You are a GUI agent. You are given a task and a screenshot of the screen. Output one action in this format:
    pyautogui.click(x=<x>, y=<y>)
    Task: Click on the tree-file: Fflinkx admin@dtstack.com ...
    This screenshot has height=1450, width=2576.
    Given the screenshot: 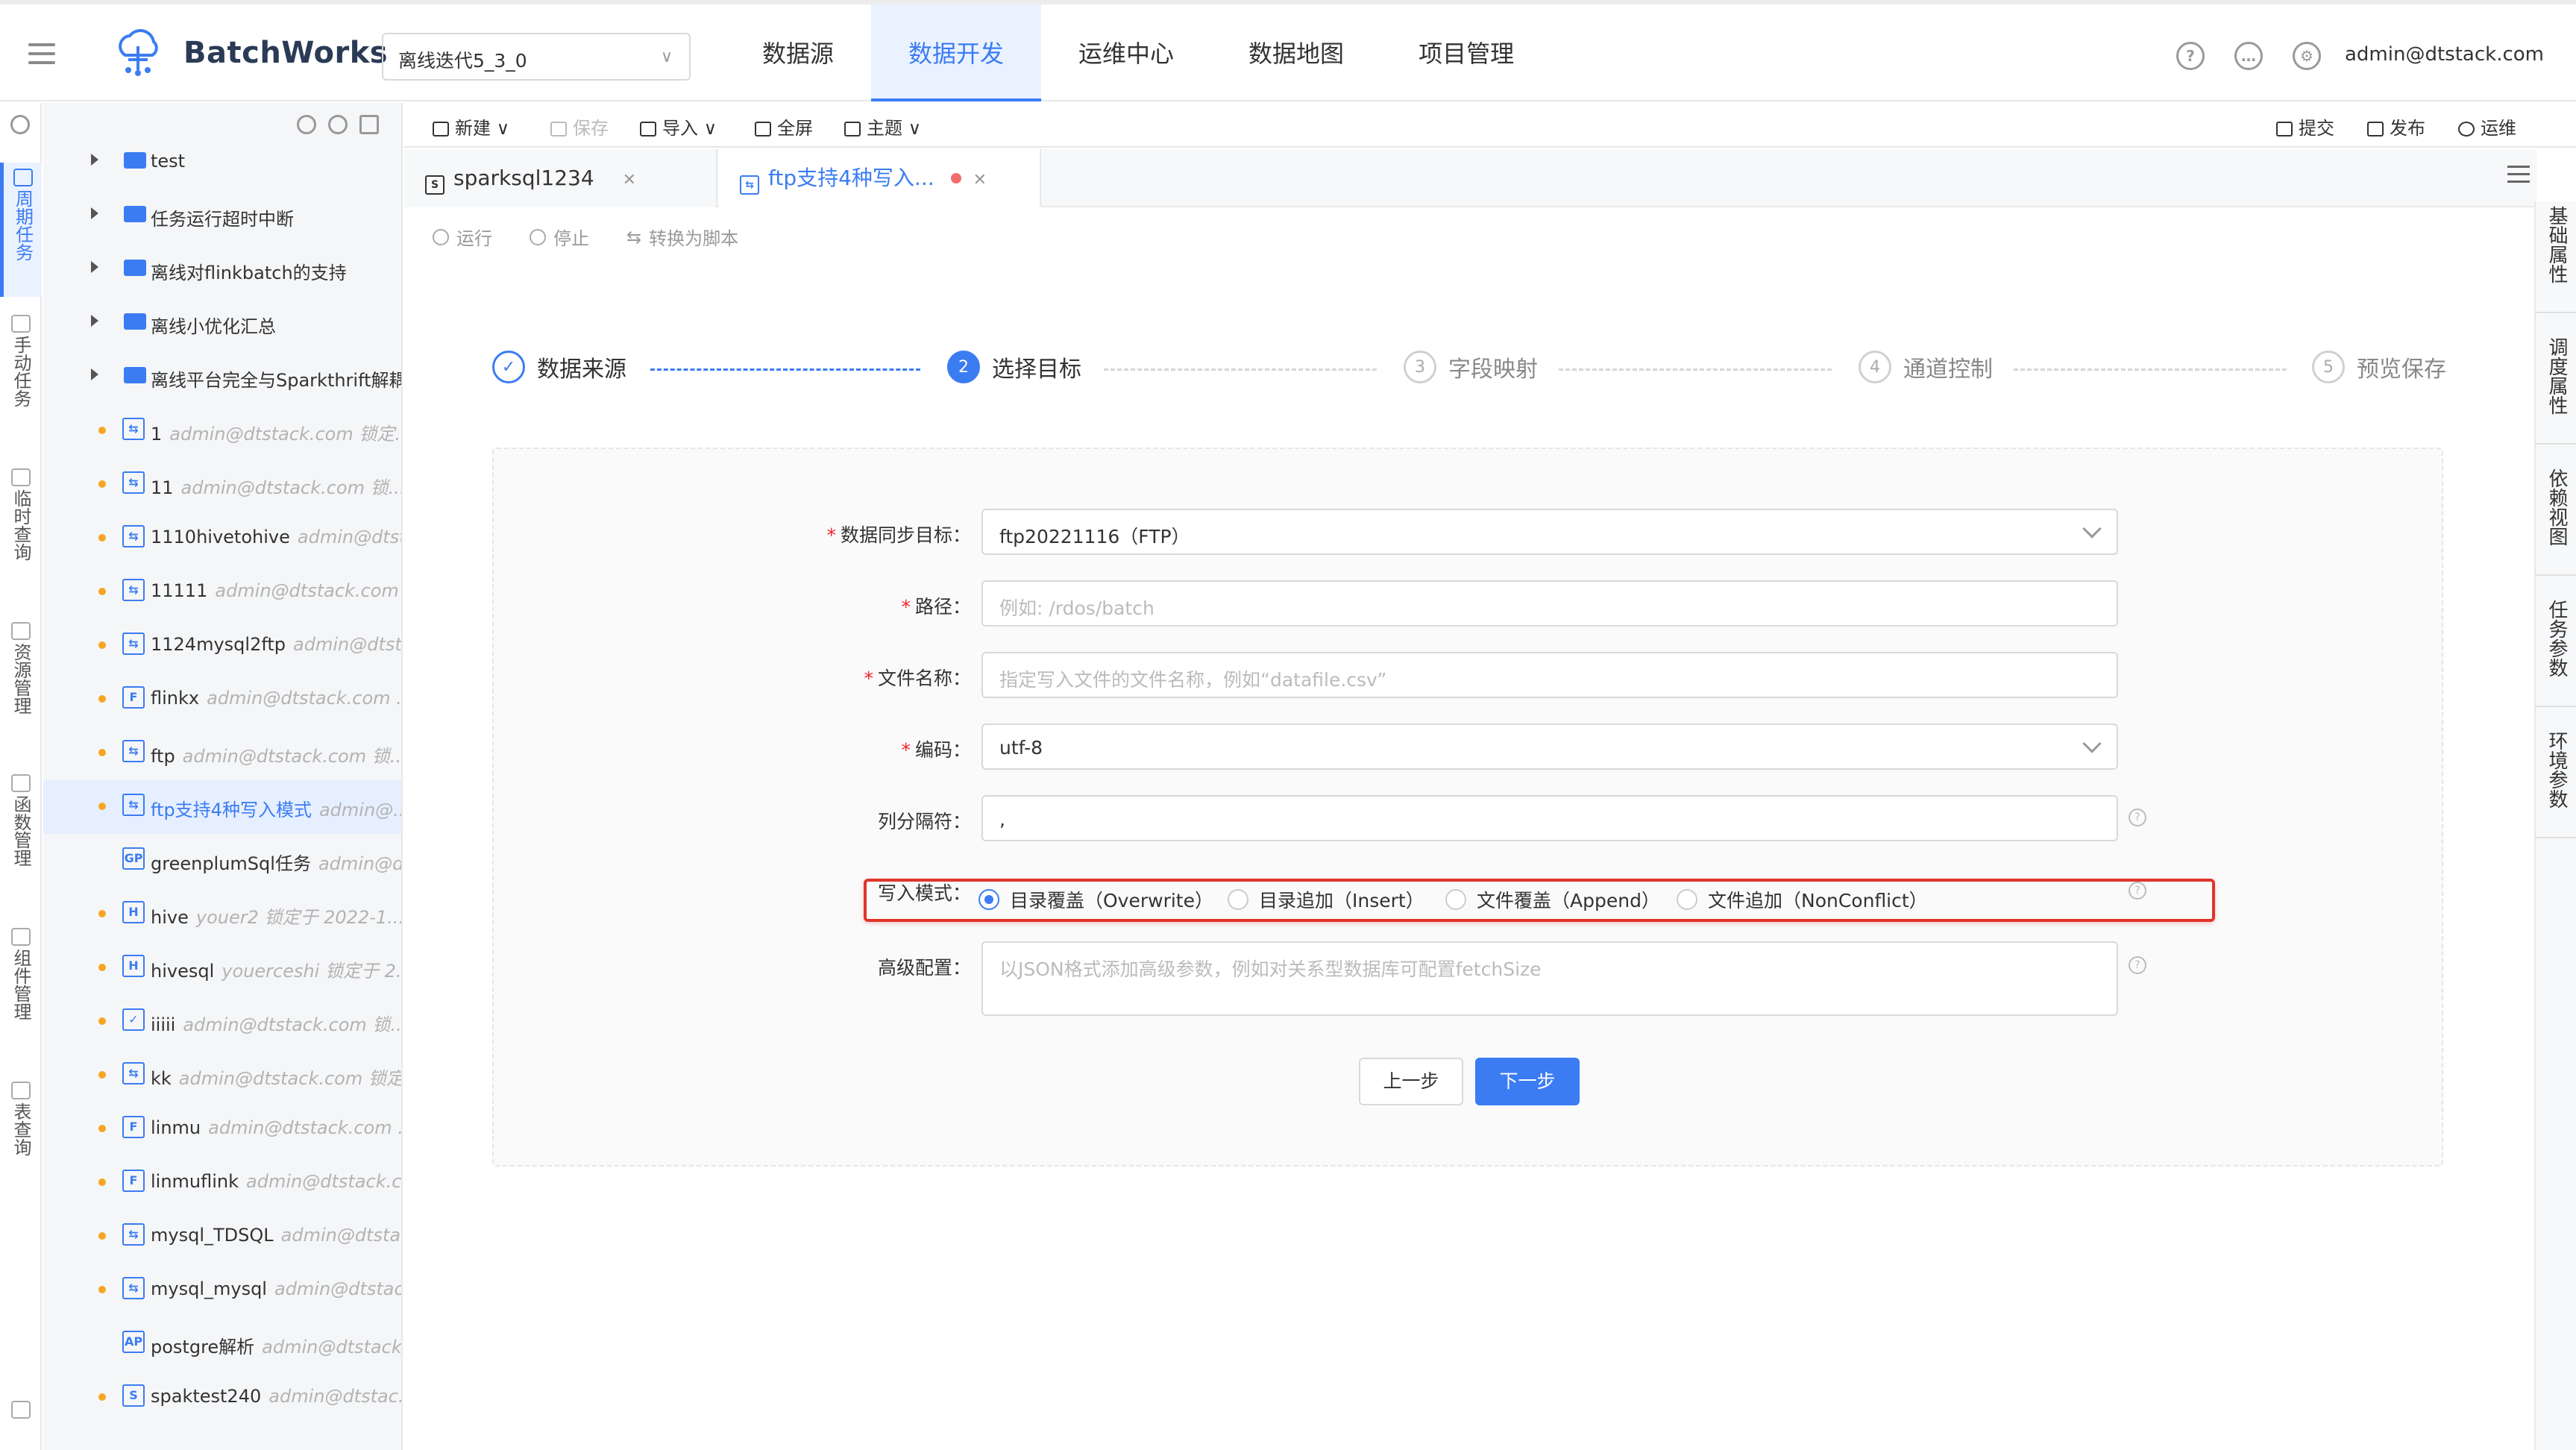 What is the action you would take?
    pyautogui.click(x=222, y=699)
    